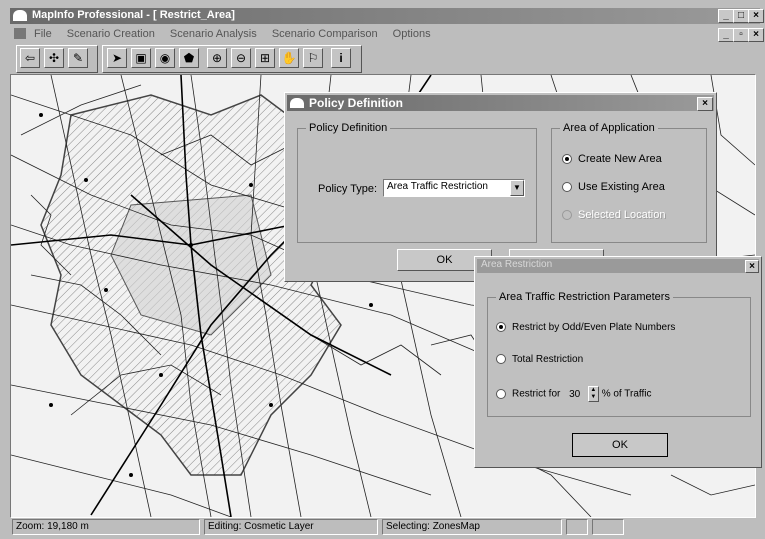  Describe the element at coordinates (539, 359) in the screenshot. I see `total-restriction-option: Total Restriction` at that location.